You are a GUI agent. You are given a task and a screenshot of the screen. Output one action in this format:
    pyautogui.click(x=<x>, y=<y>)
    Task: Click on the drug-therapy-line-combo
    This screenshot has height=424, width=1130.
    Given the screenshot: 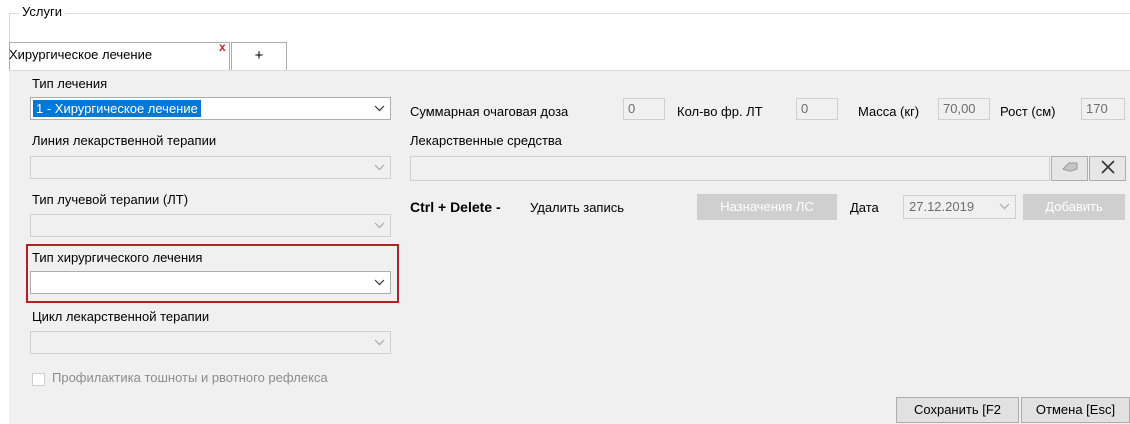 What is the action you would take?
    pyautogui.click(x=210, y=167)
    